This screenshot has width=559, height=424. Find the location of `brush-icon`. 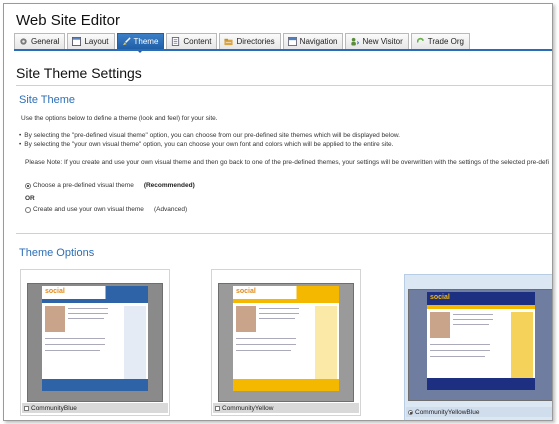

brush-icon is located at coordinates (126, 41).